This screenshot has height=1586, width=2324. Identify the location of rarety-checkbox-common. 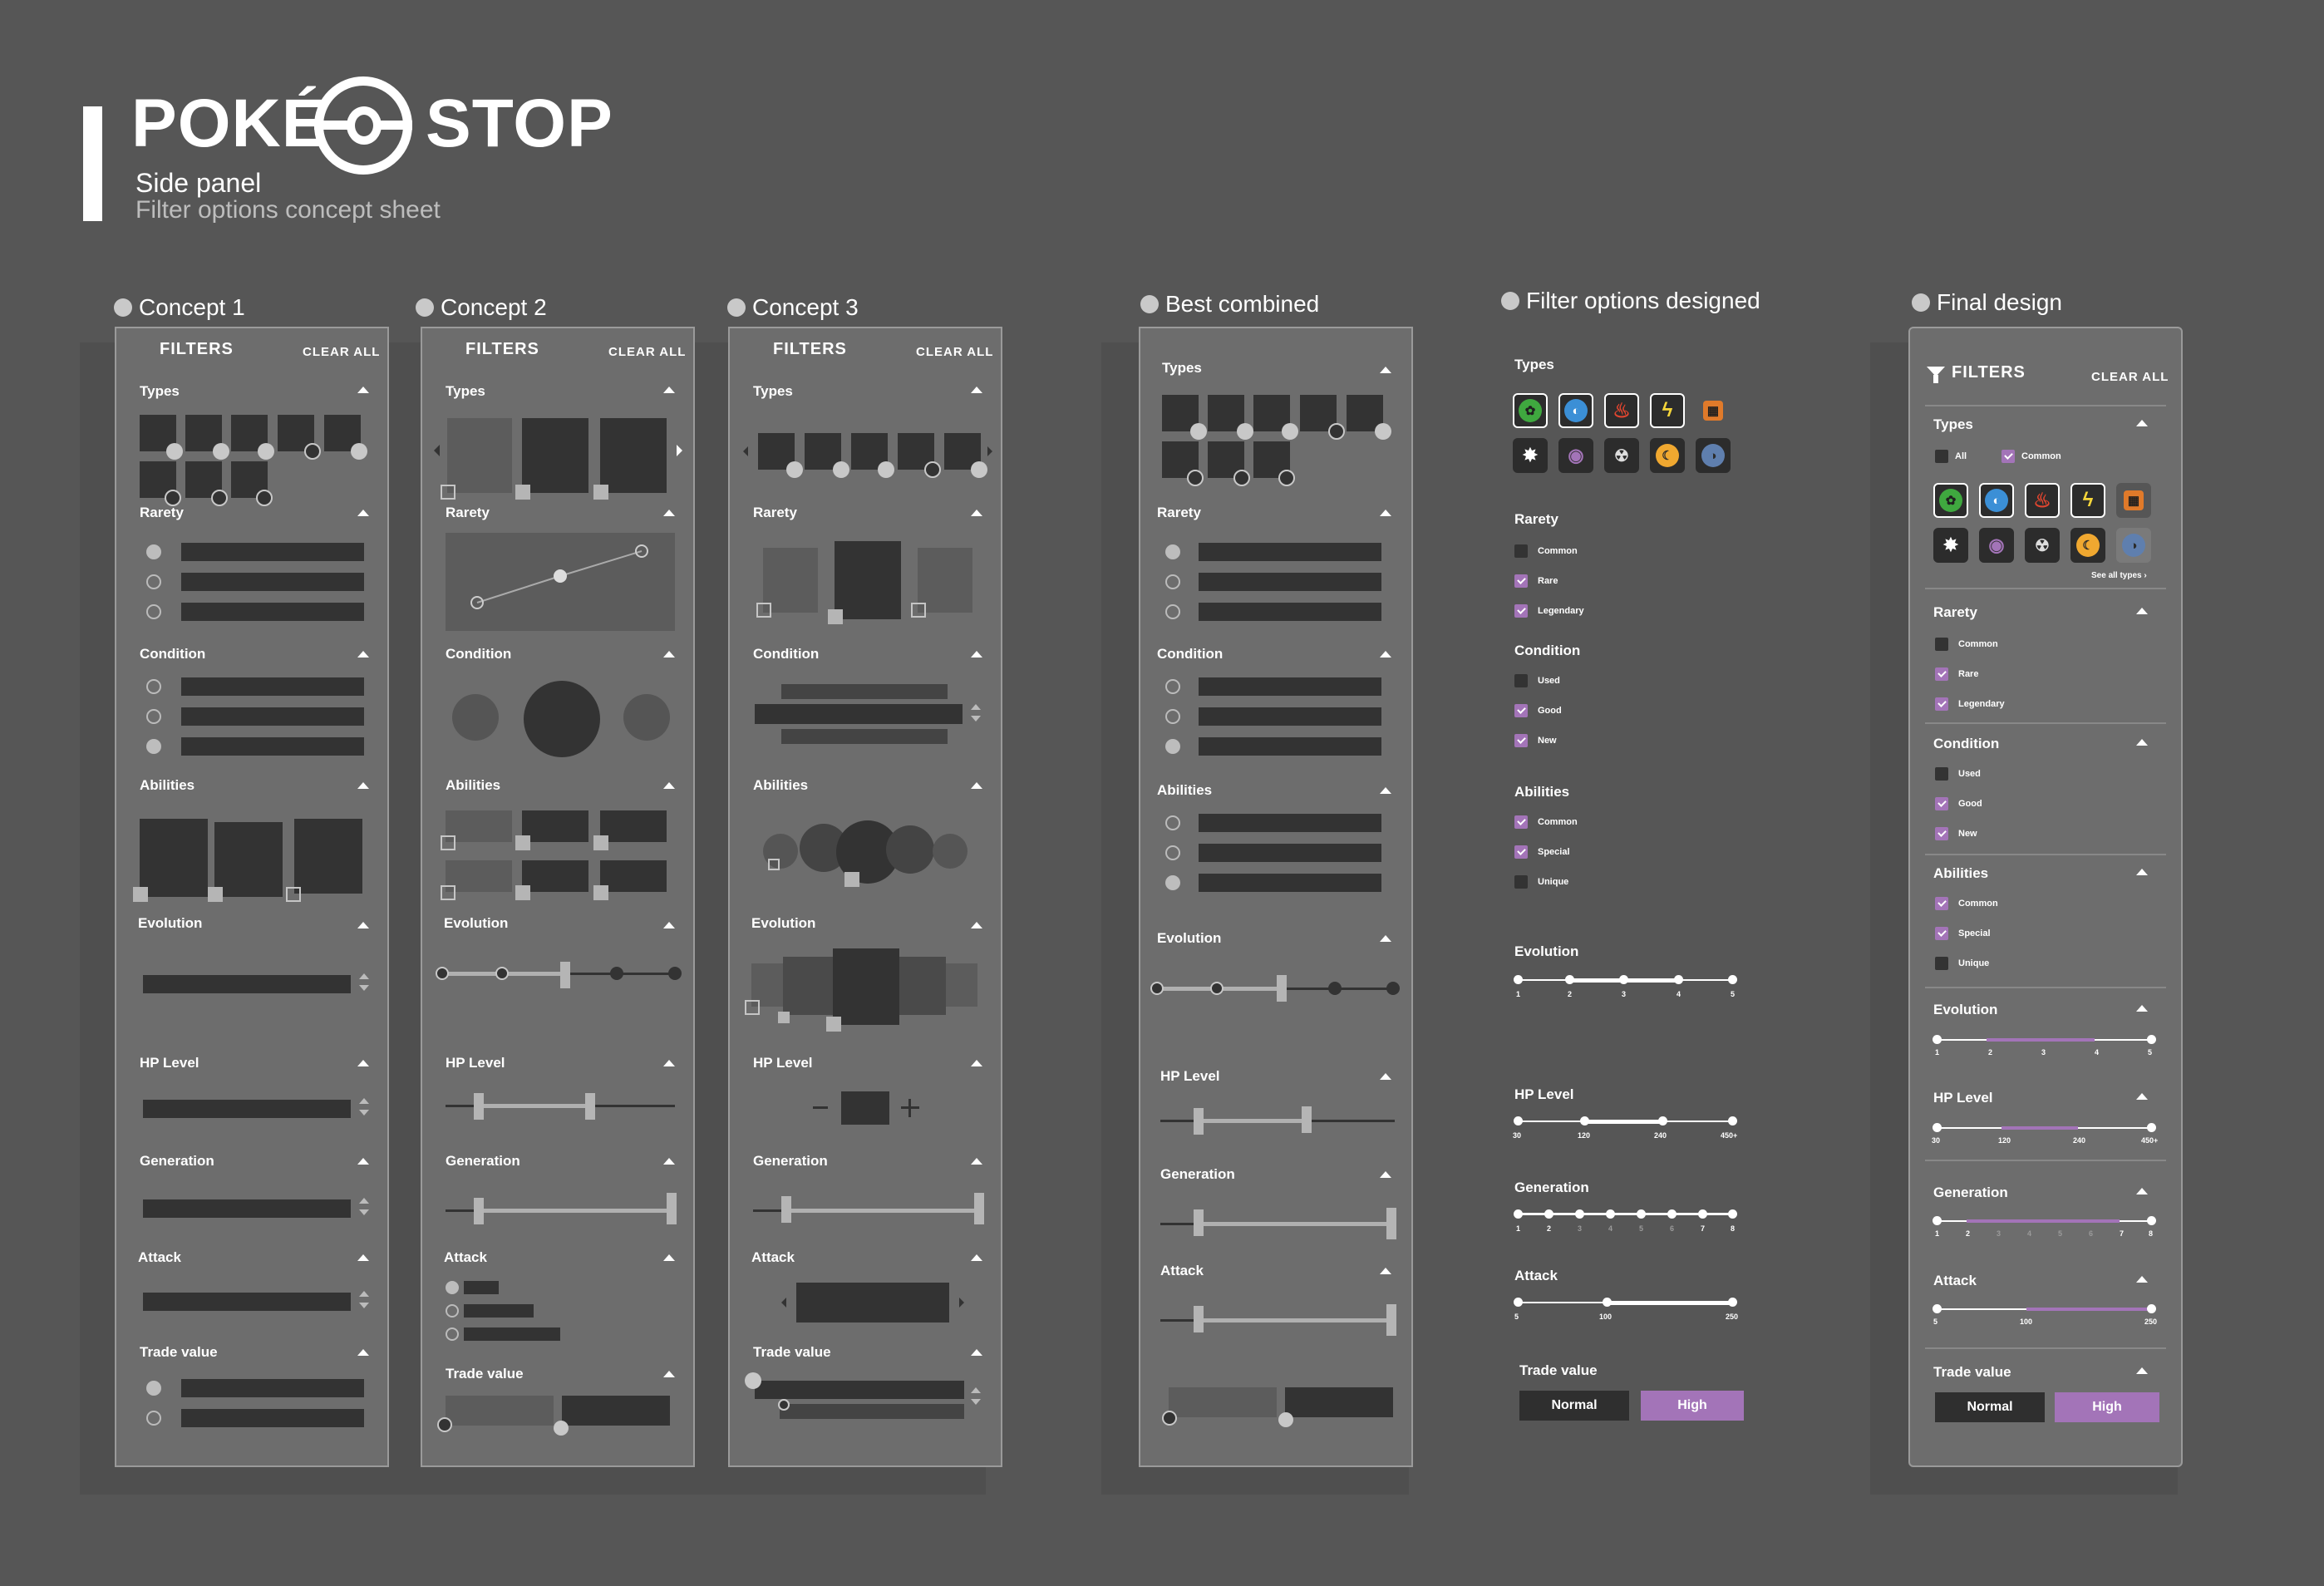
(1521, 551).